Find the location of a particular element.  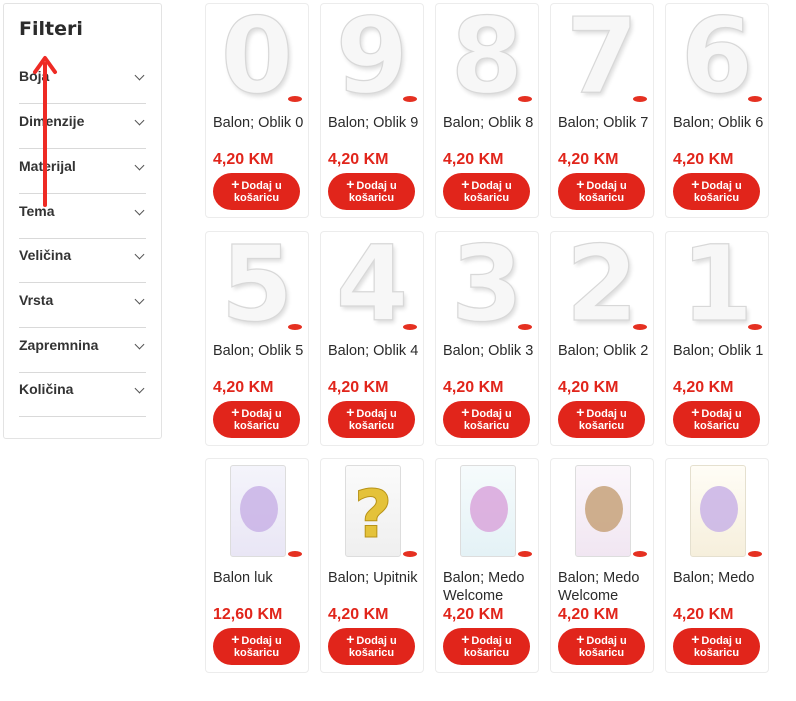

product-name: Balon; Oblik 0 is located at coordinates (260, 123).